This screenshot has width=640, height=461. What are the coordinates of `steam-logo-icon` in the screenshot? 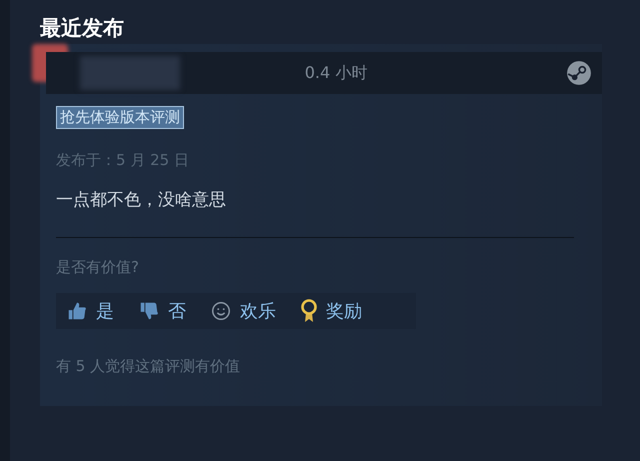 It's located at (579, 73).